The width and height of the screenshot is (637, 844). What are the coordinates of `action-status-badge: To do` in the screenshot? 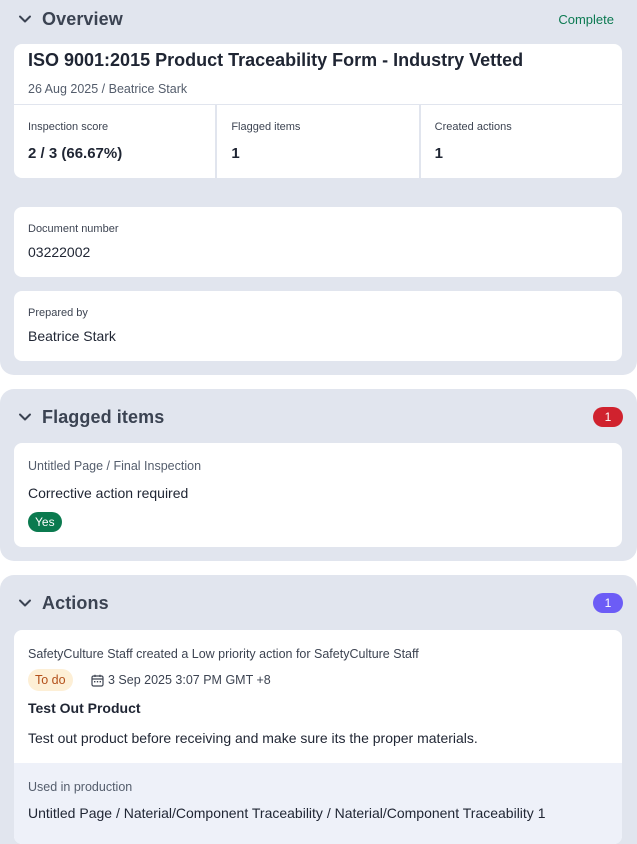 It's located at (50, 680).